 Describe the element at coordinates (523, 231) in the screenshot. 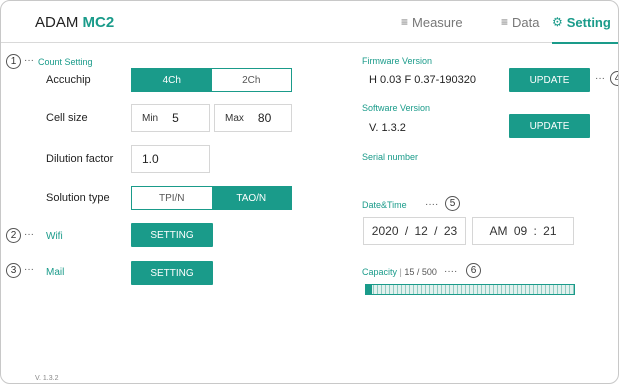

I see `time-field: AM 09 : 21` at that location.